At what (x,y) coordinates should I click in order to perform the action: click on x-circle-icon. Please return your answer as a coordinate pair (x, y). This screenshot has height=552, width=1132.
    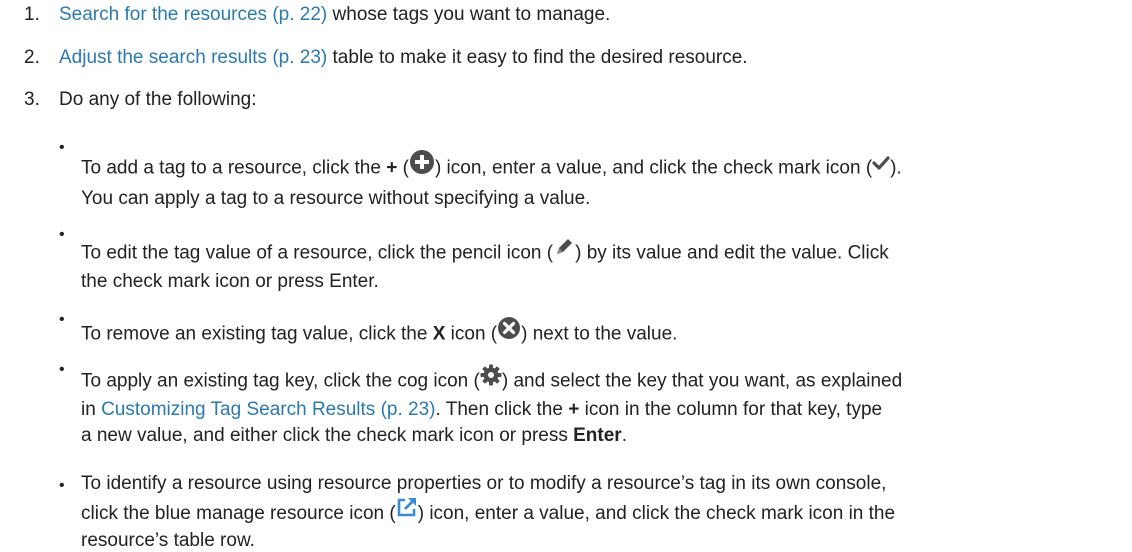
    Looking at the image, I should click on (509, 332).